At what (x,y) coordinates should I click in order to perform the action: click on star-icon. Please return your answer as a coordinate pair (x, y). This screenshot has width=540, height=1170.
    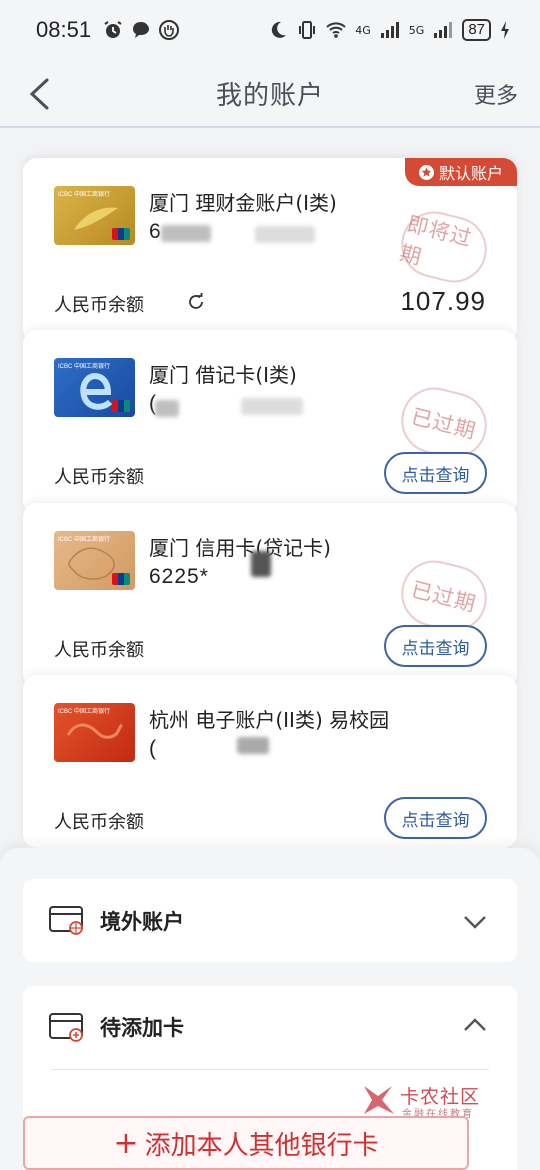
    Looking at the image, I should click on (426, 172).